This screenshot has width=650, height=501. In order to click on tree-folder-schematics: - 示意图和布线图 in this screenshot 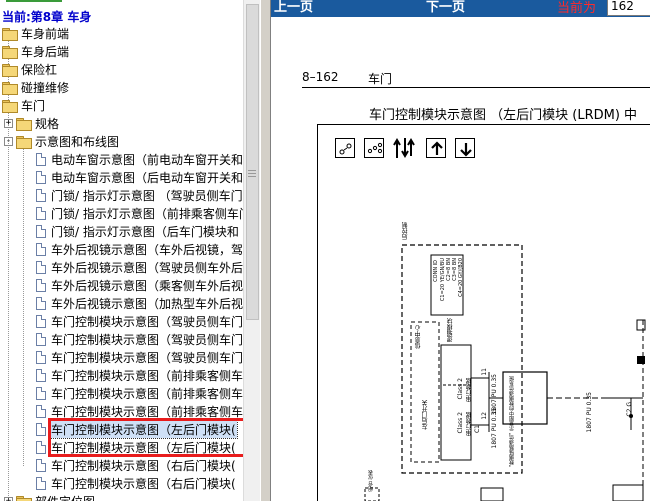, I will do `click(62, 141)`.